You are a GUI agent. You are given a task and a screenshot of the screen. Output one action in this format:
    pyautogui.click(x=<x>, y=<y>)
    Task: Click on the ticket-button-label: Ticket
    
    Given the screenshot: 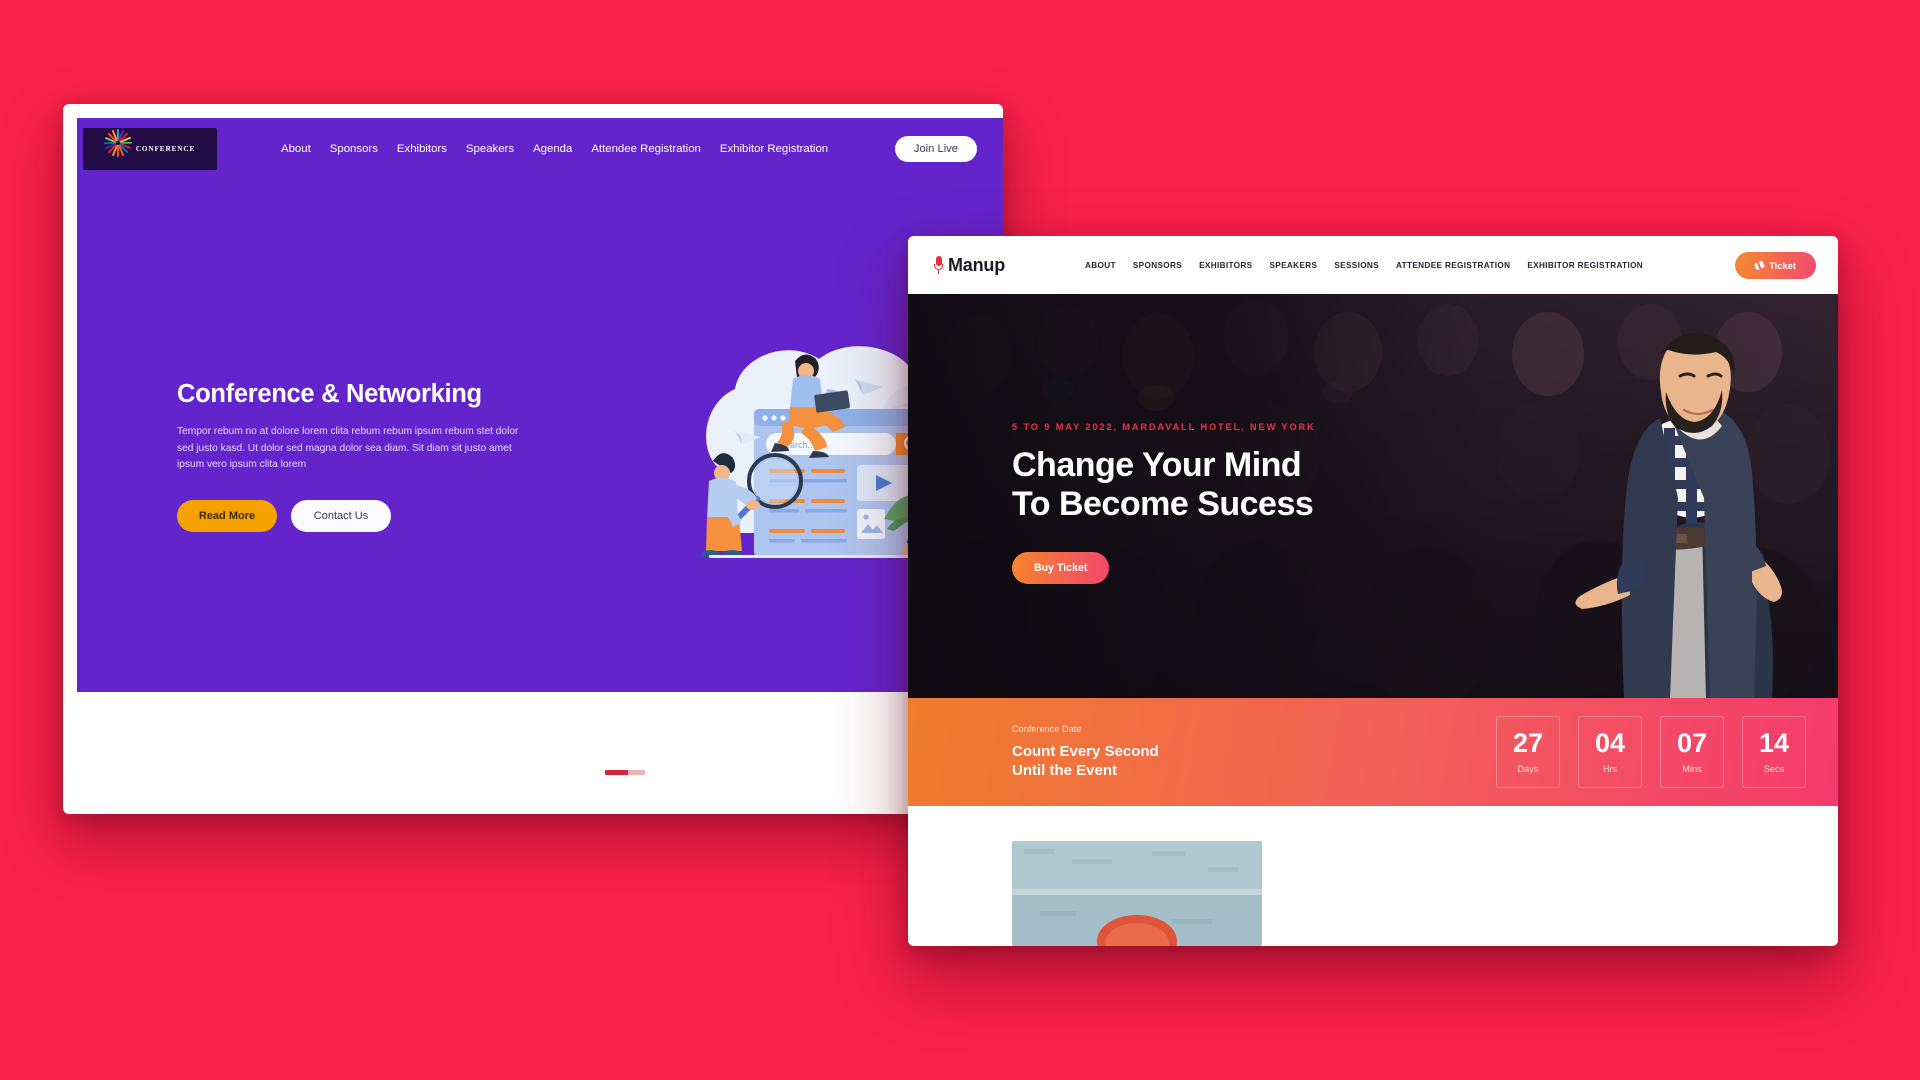 What is the action you would take?
    pyautogui.click(x=1782, y=265)
    